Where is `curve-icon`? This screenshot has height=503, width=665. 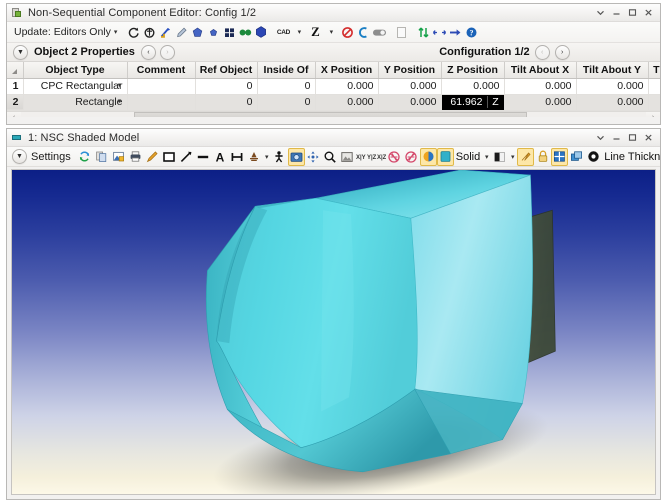 curve-icon is located at coordinates (363, 32).